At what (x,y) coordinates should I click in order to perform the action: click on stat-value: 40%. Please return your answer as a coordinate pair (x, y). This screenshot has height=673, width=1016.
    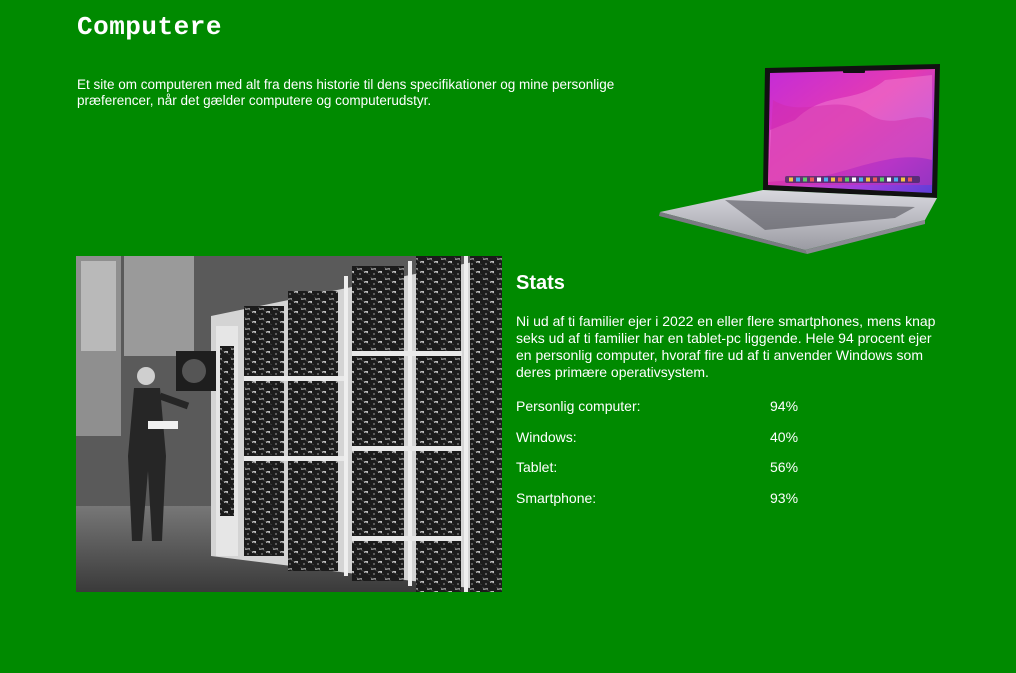
    Looking at the image, I should click on (784, 436).